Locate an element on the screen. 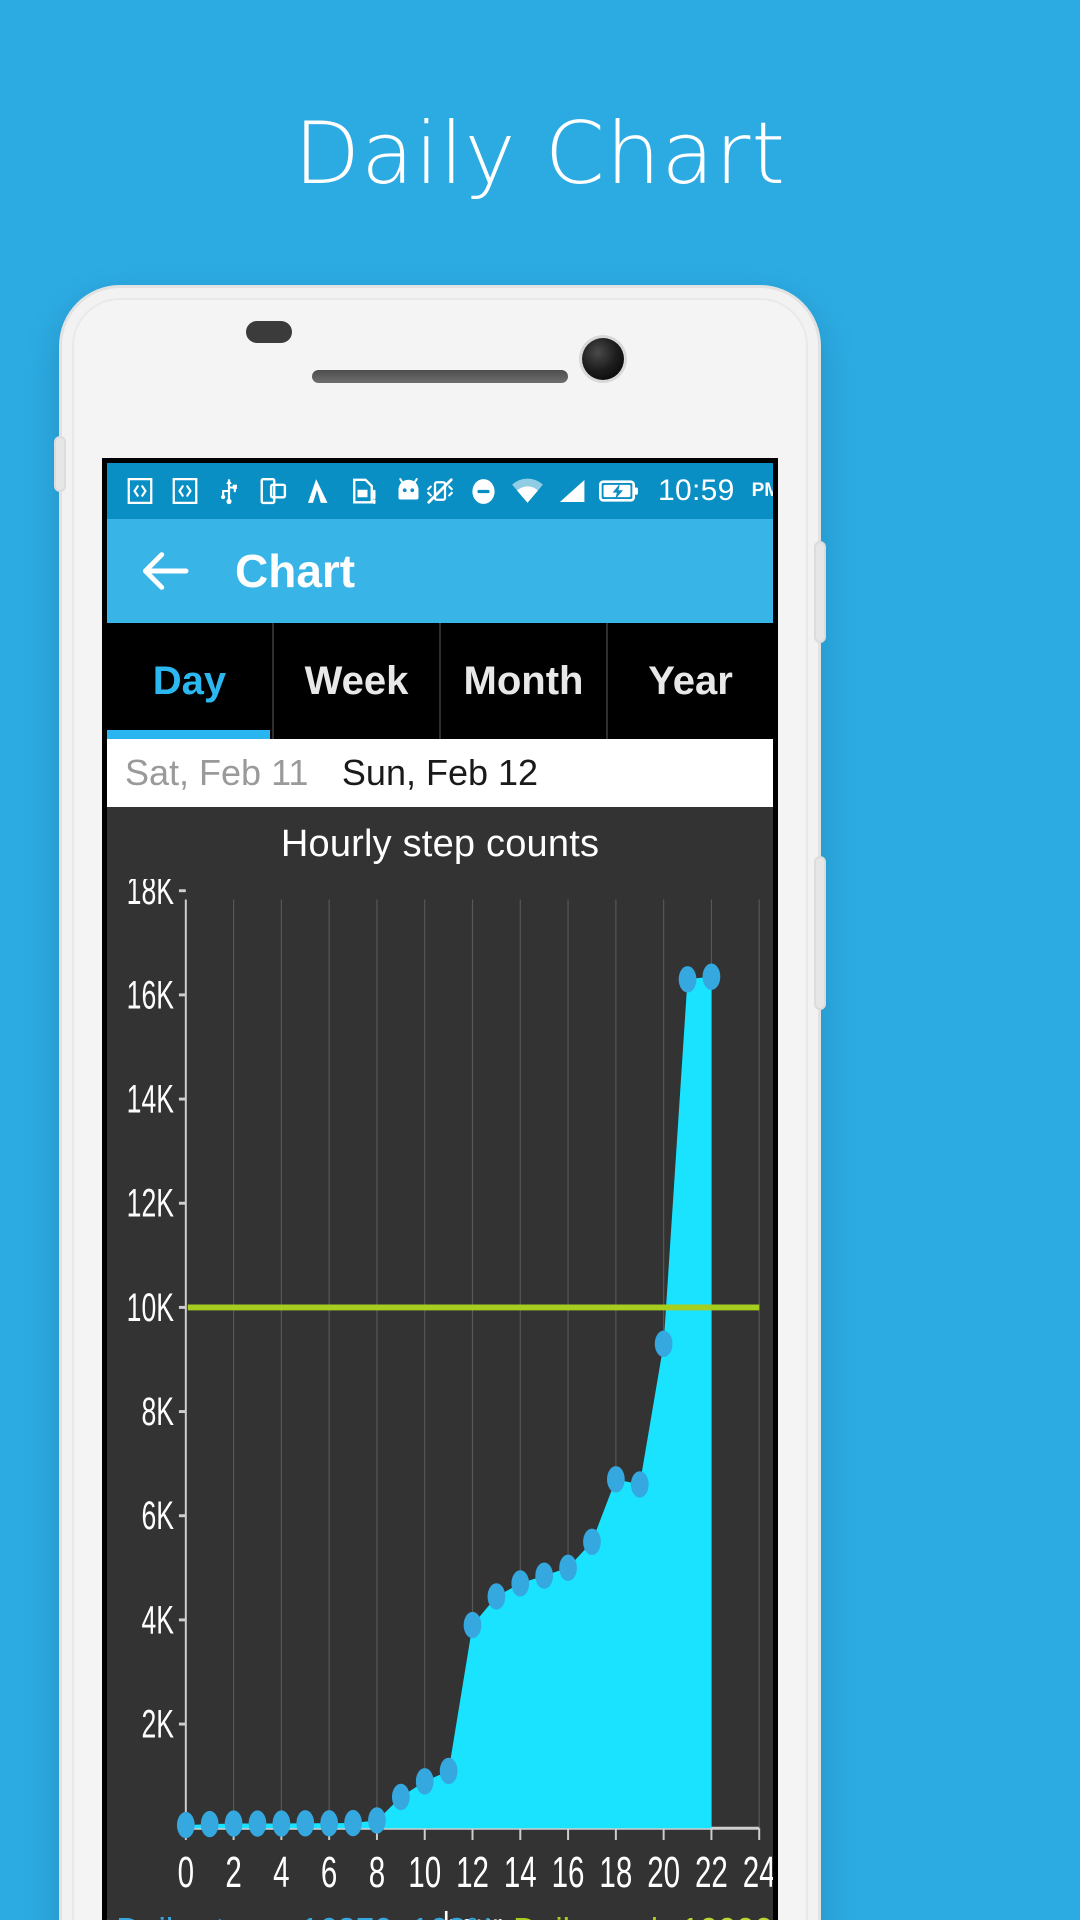  period-tab-bar: Day Week Month Year is located at coordinates (440, 681).